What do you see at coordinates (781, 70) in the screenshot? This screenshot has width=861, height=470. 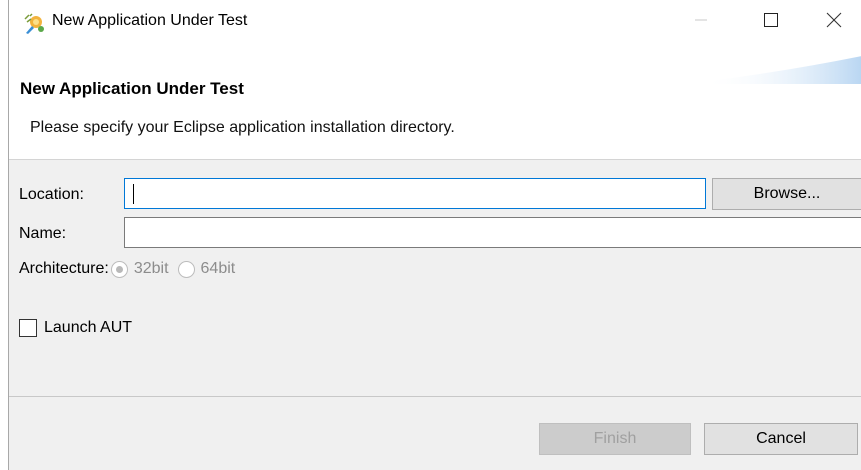 I see `banner-graphic` at bounding box center [781, 70].